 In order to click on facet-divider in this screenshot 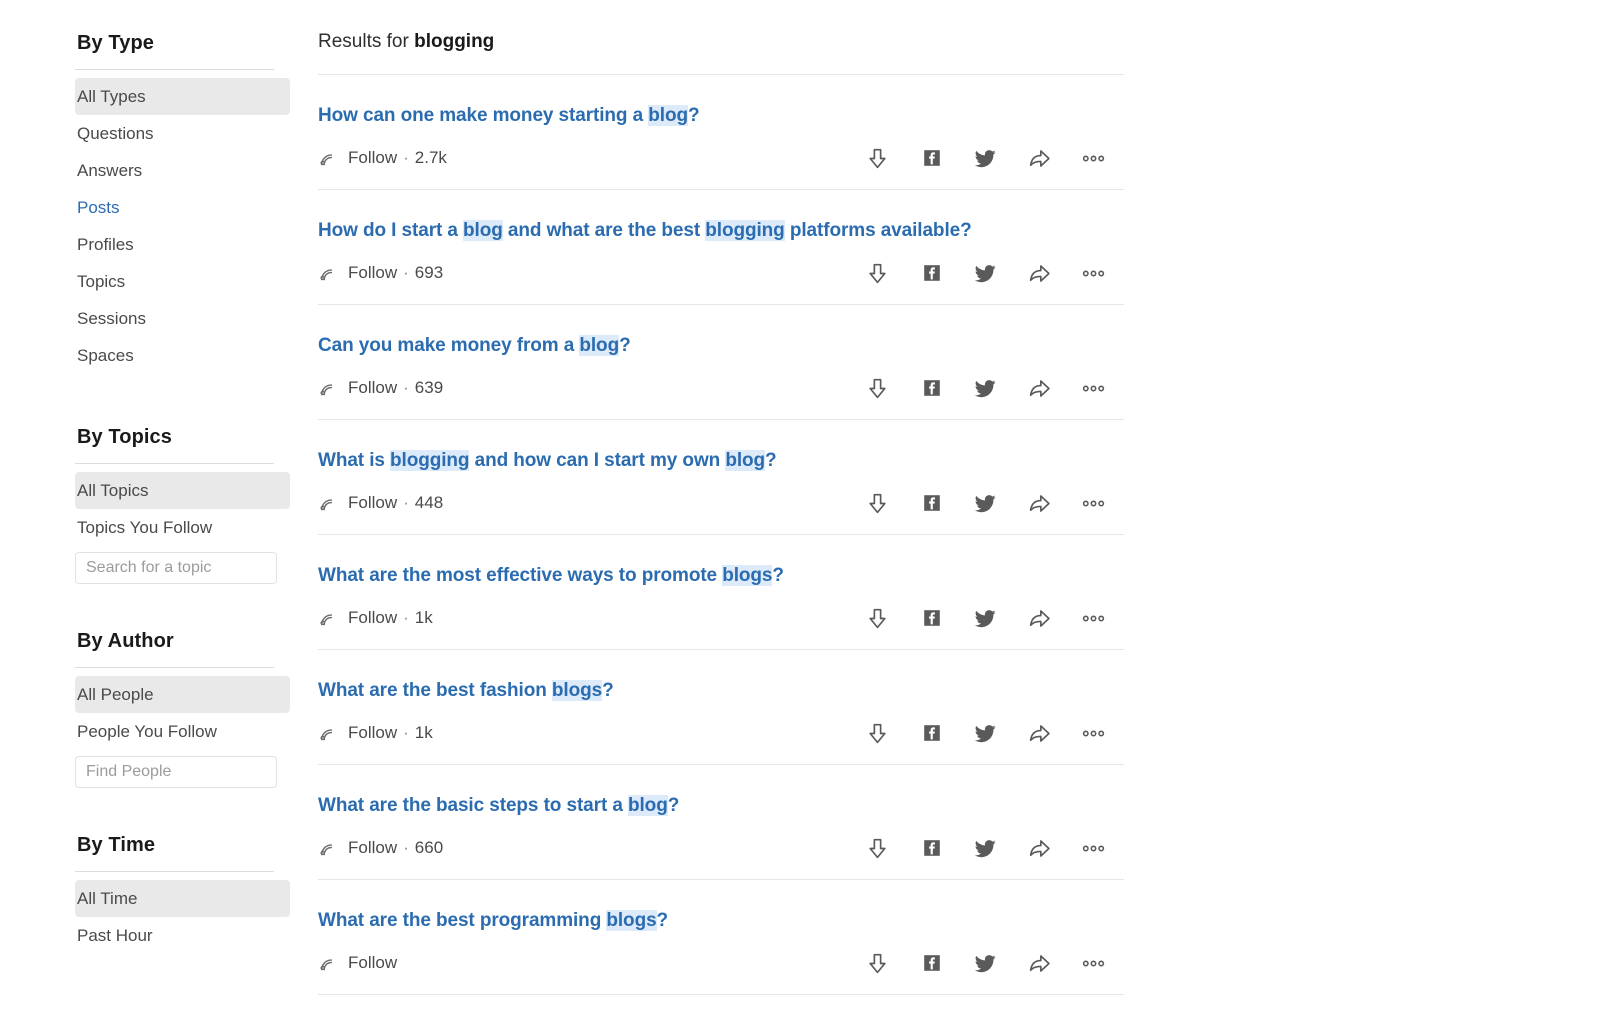, I will do `click(174, 667)`.